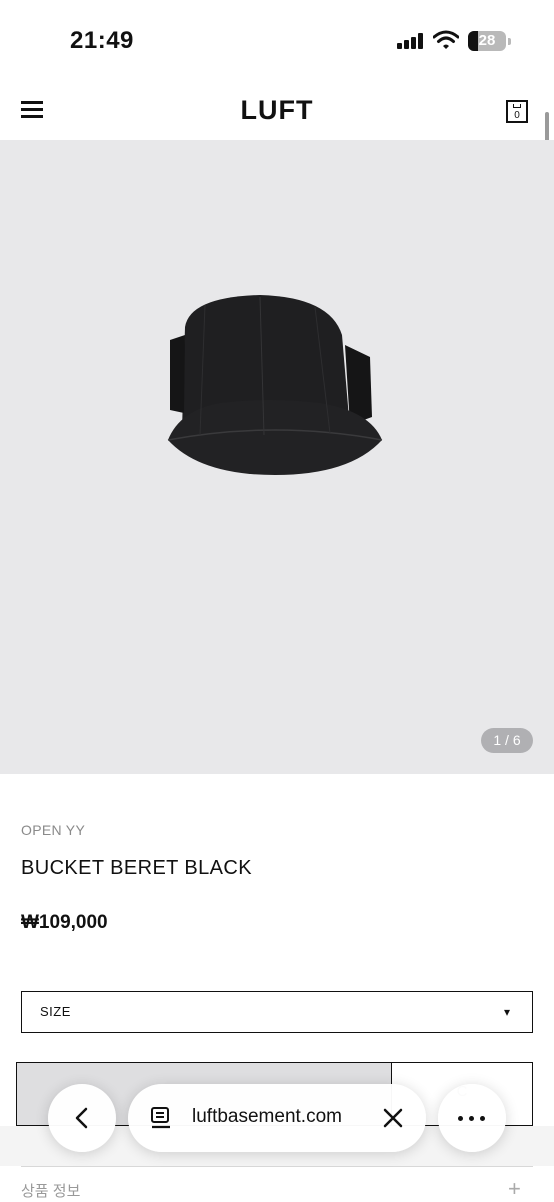  Describe the element at coordinates (277, 1012) in the screenshot. I see `size-select: SIZE ▾` at that location.